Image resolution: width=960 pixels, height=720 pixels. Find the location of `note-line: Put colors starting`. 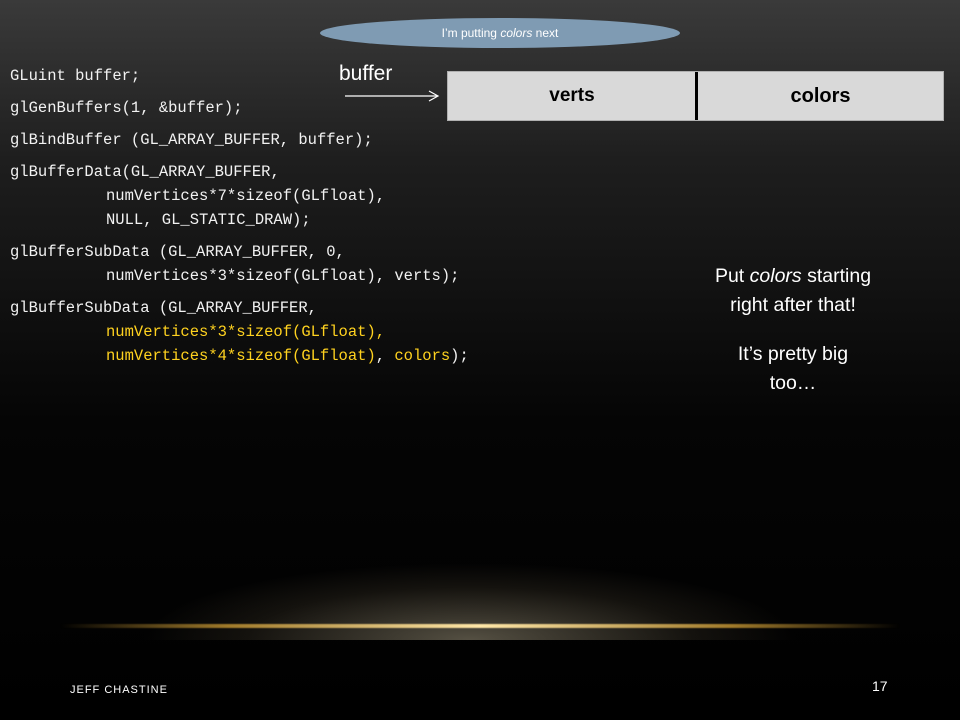

note-line: Put colors starting is located at coordinates (793, 276).